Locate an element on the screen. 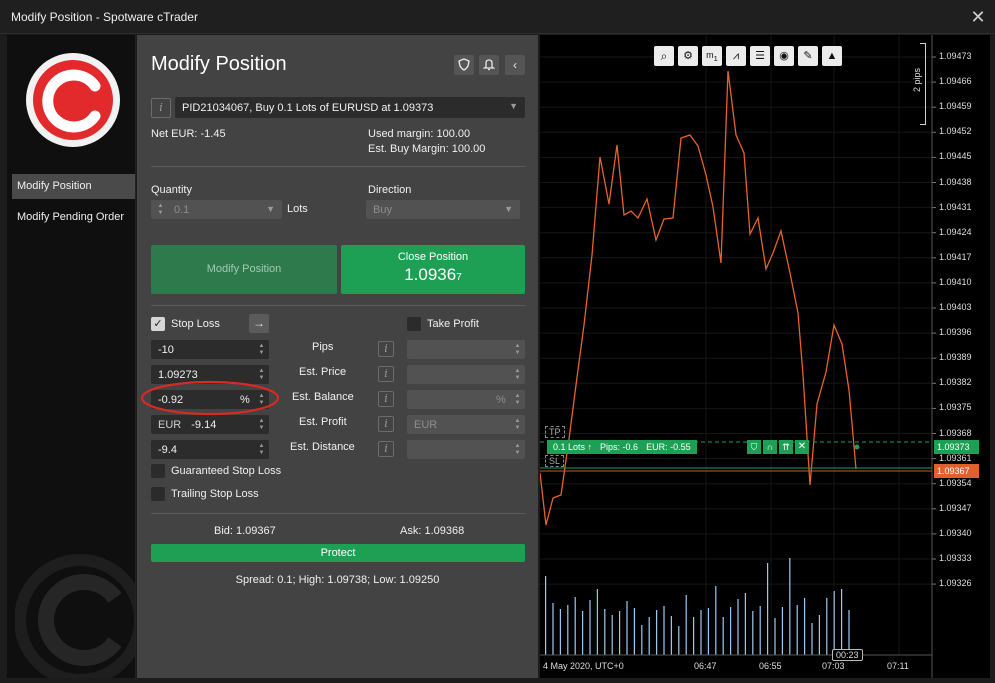 This screenshot has height=683, width=995. chevron-down-icon: ▼ is located at coordinates (270, 209).